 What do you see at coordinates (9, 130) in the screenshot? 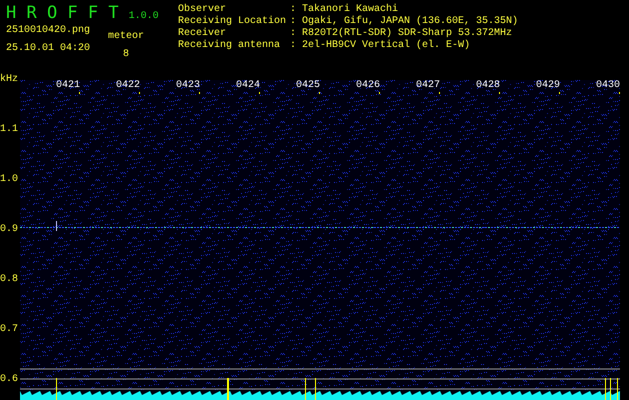
I see `frequency-label: 1.1` at bounding box center [9, 130].